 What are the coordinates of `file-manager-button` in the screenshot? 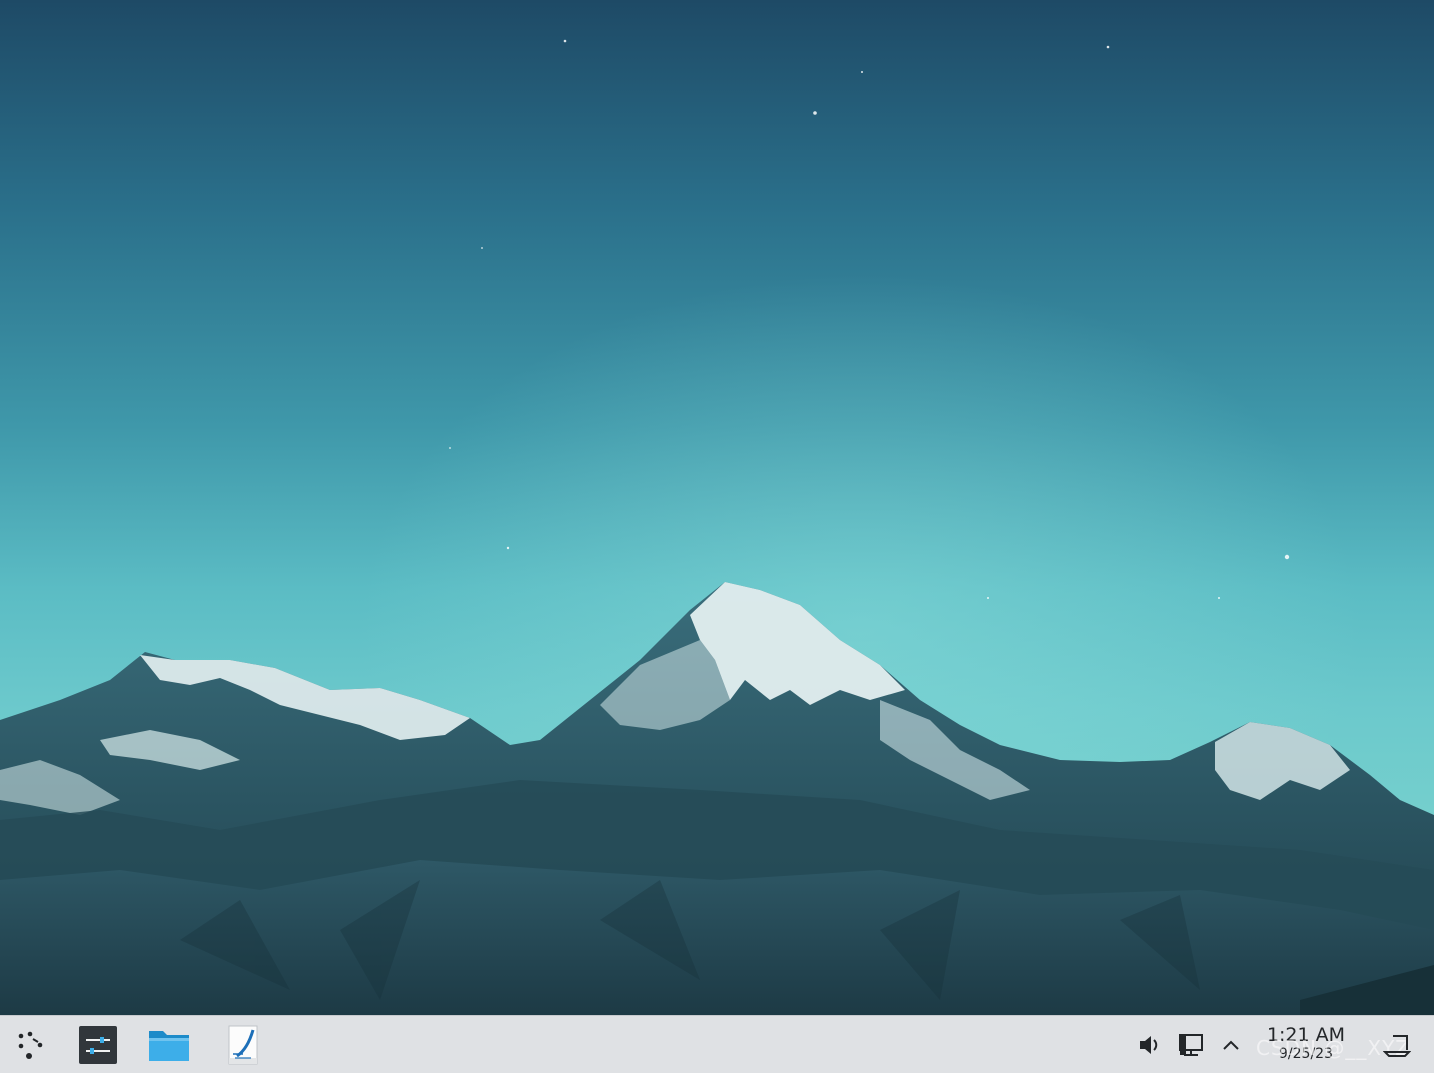 It's located at (169, 1045).